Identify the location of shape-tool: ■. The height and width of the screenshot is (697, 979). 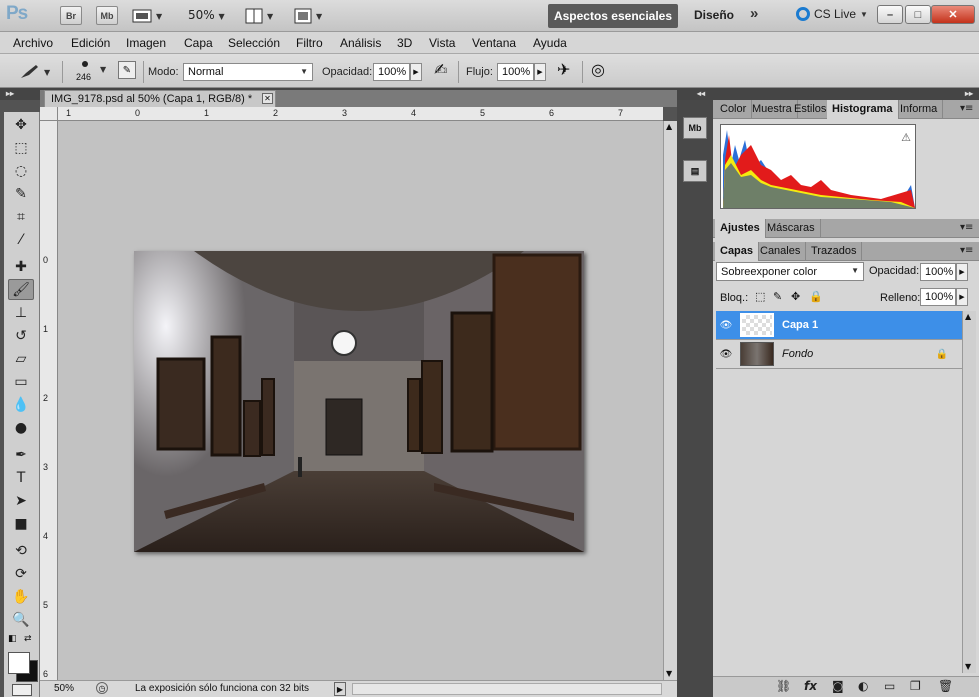
(21, 523).